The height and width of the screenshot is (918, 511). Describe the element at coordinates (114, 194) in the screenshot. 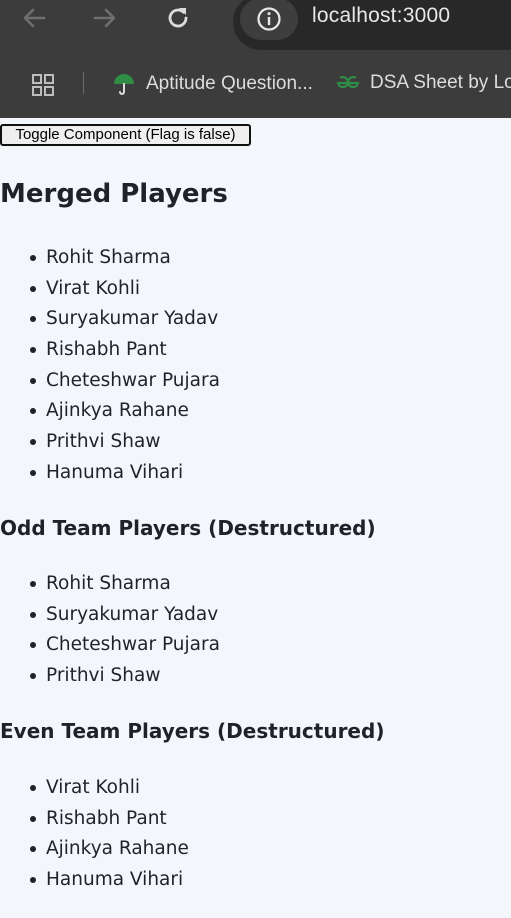

I see `merged-players-heading: Merged Players` at that location.